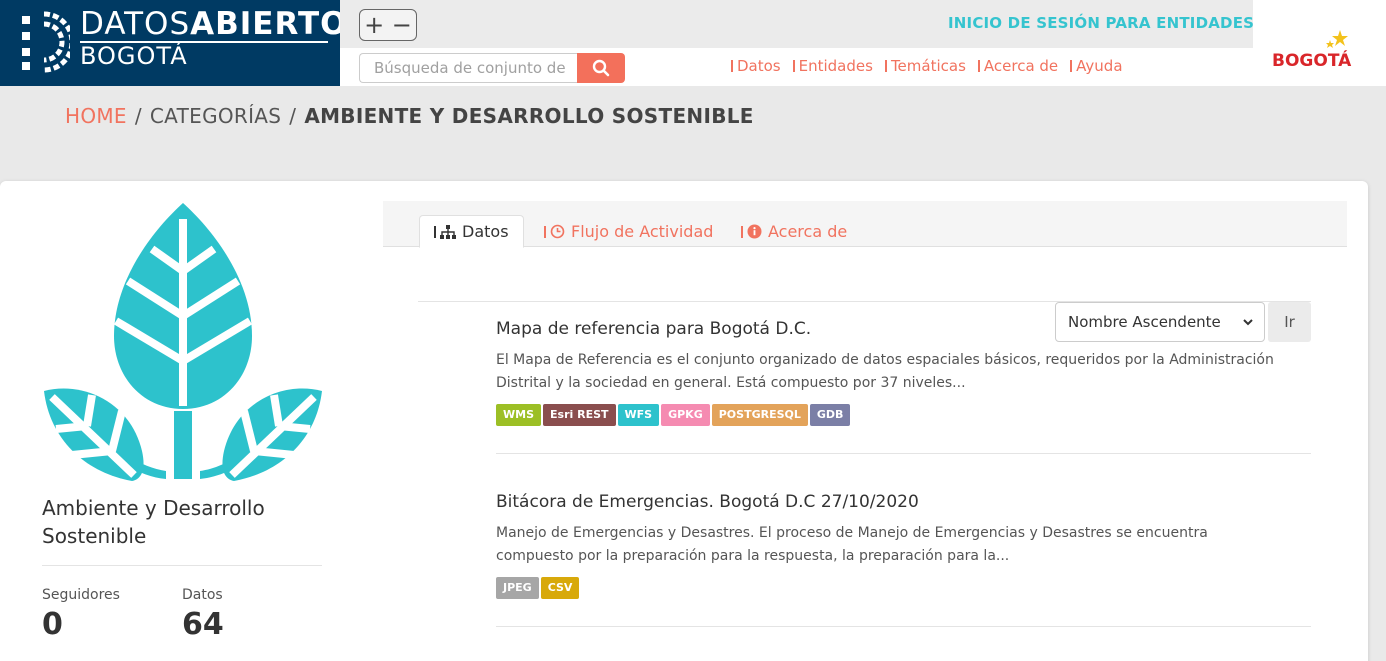 This screenshot has height=661, width=1386. What do you see at coordinates (557, 231) in the screenshot?
I see `clock-icon` at bounding box center [557, 231].